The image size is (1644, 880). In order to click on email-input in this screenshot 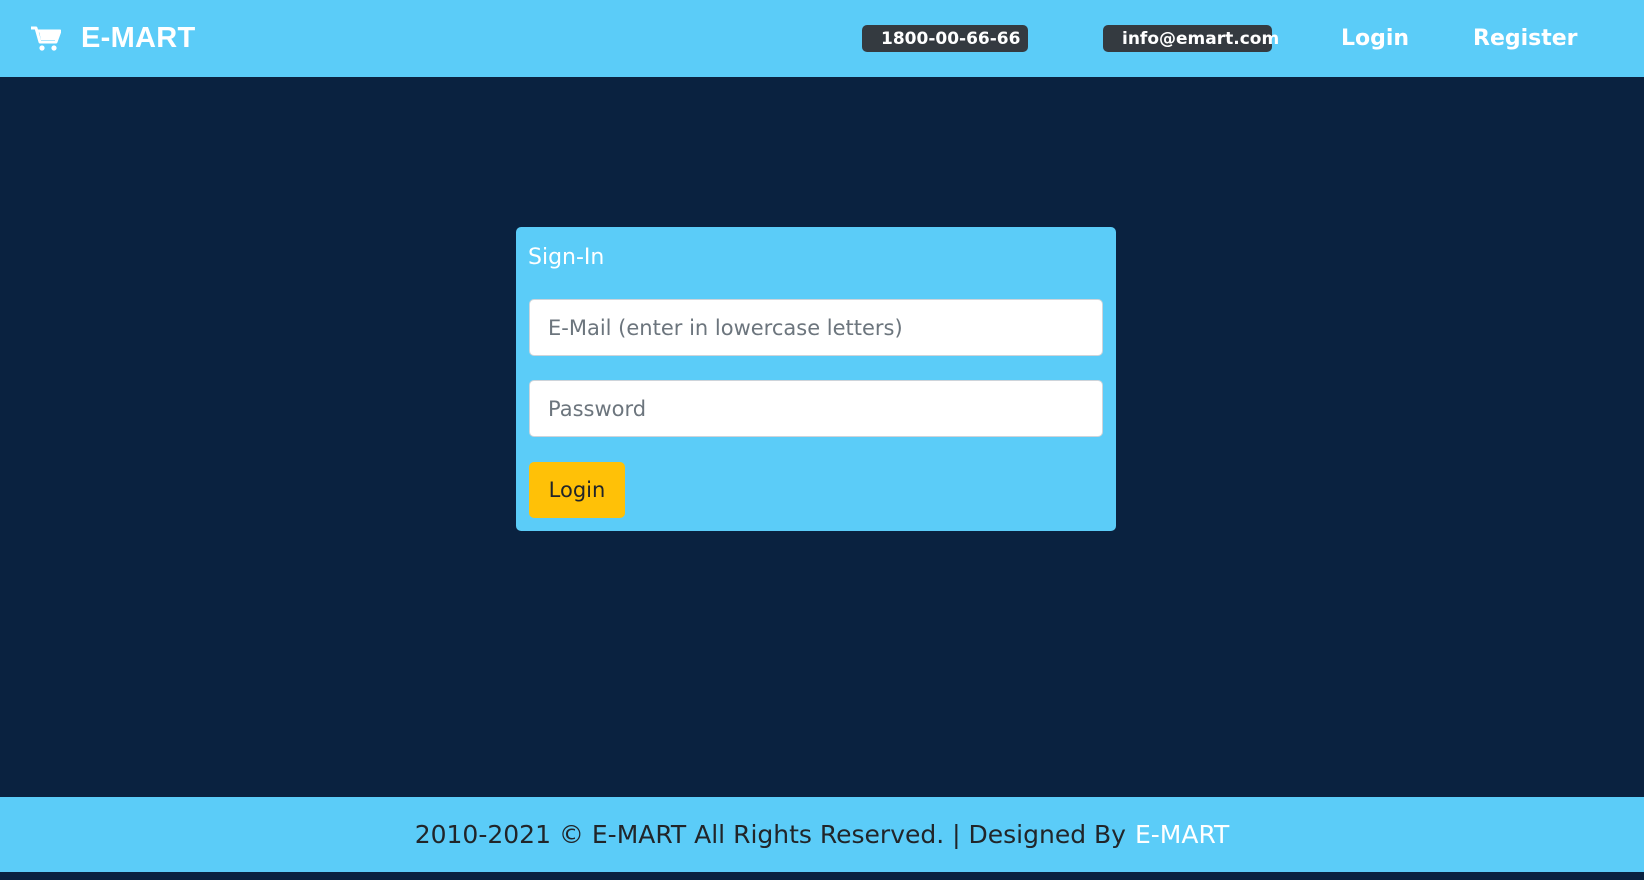, I will do `click(816, 327)`.